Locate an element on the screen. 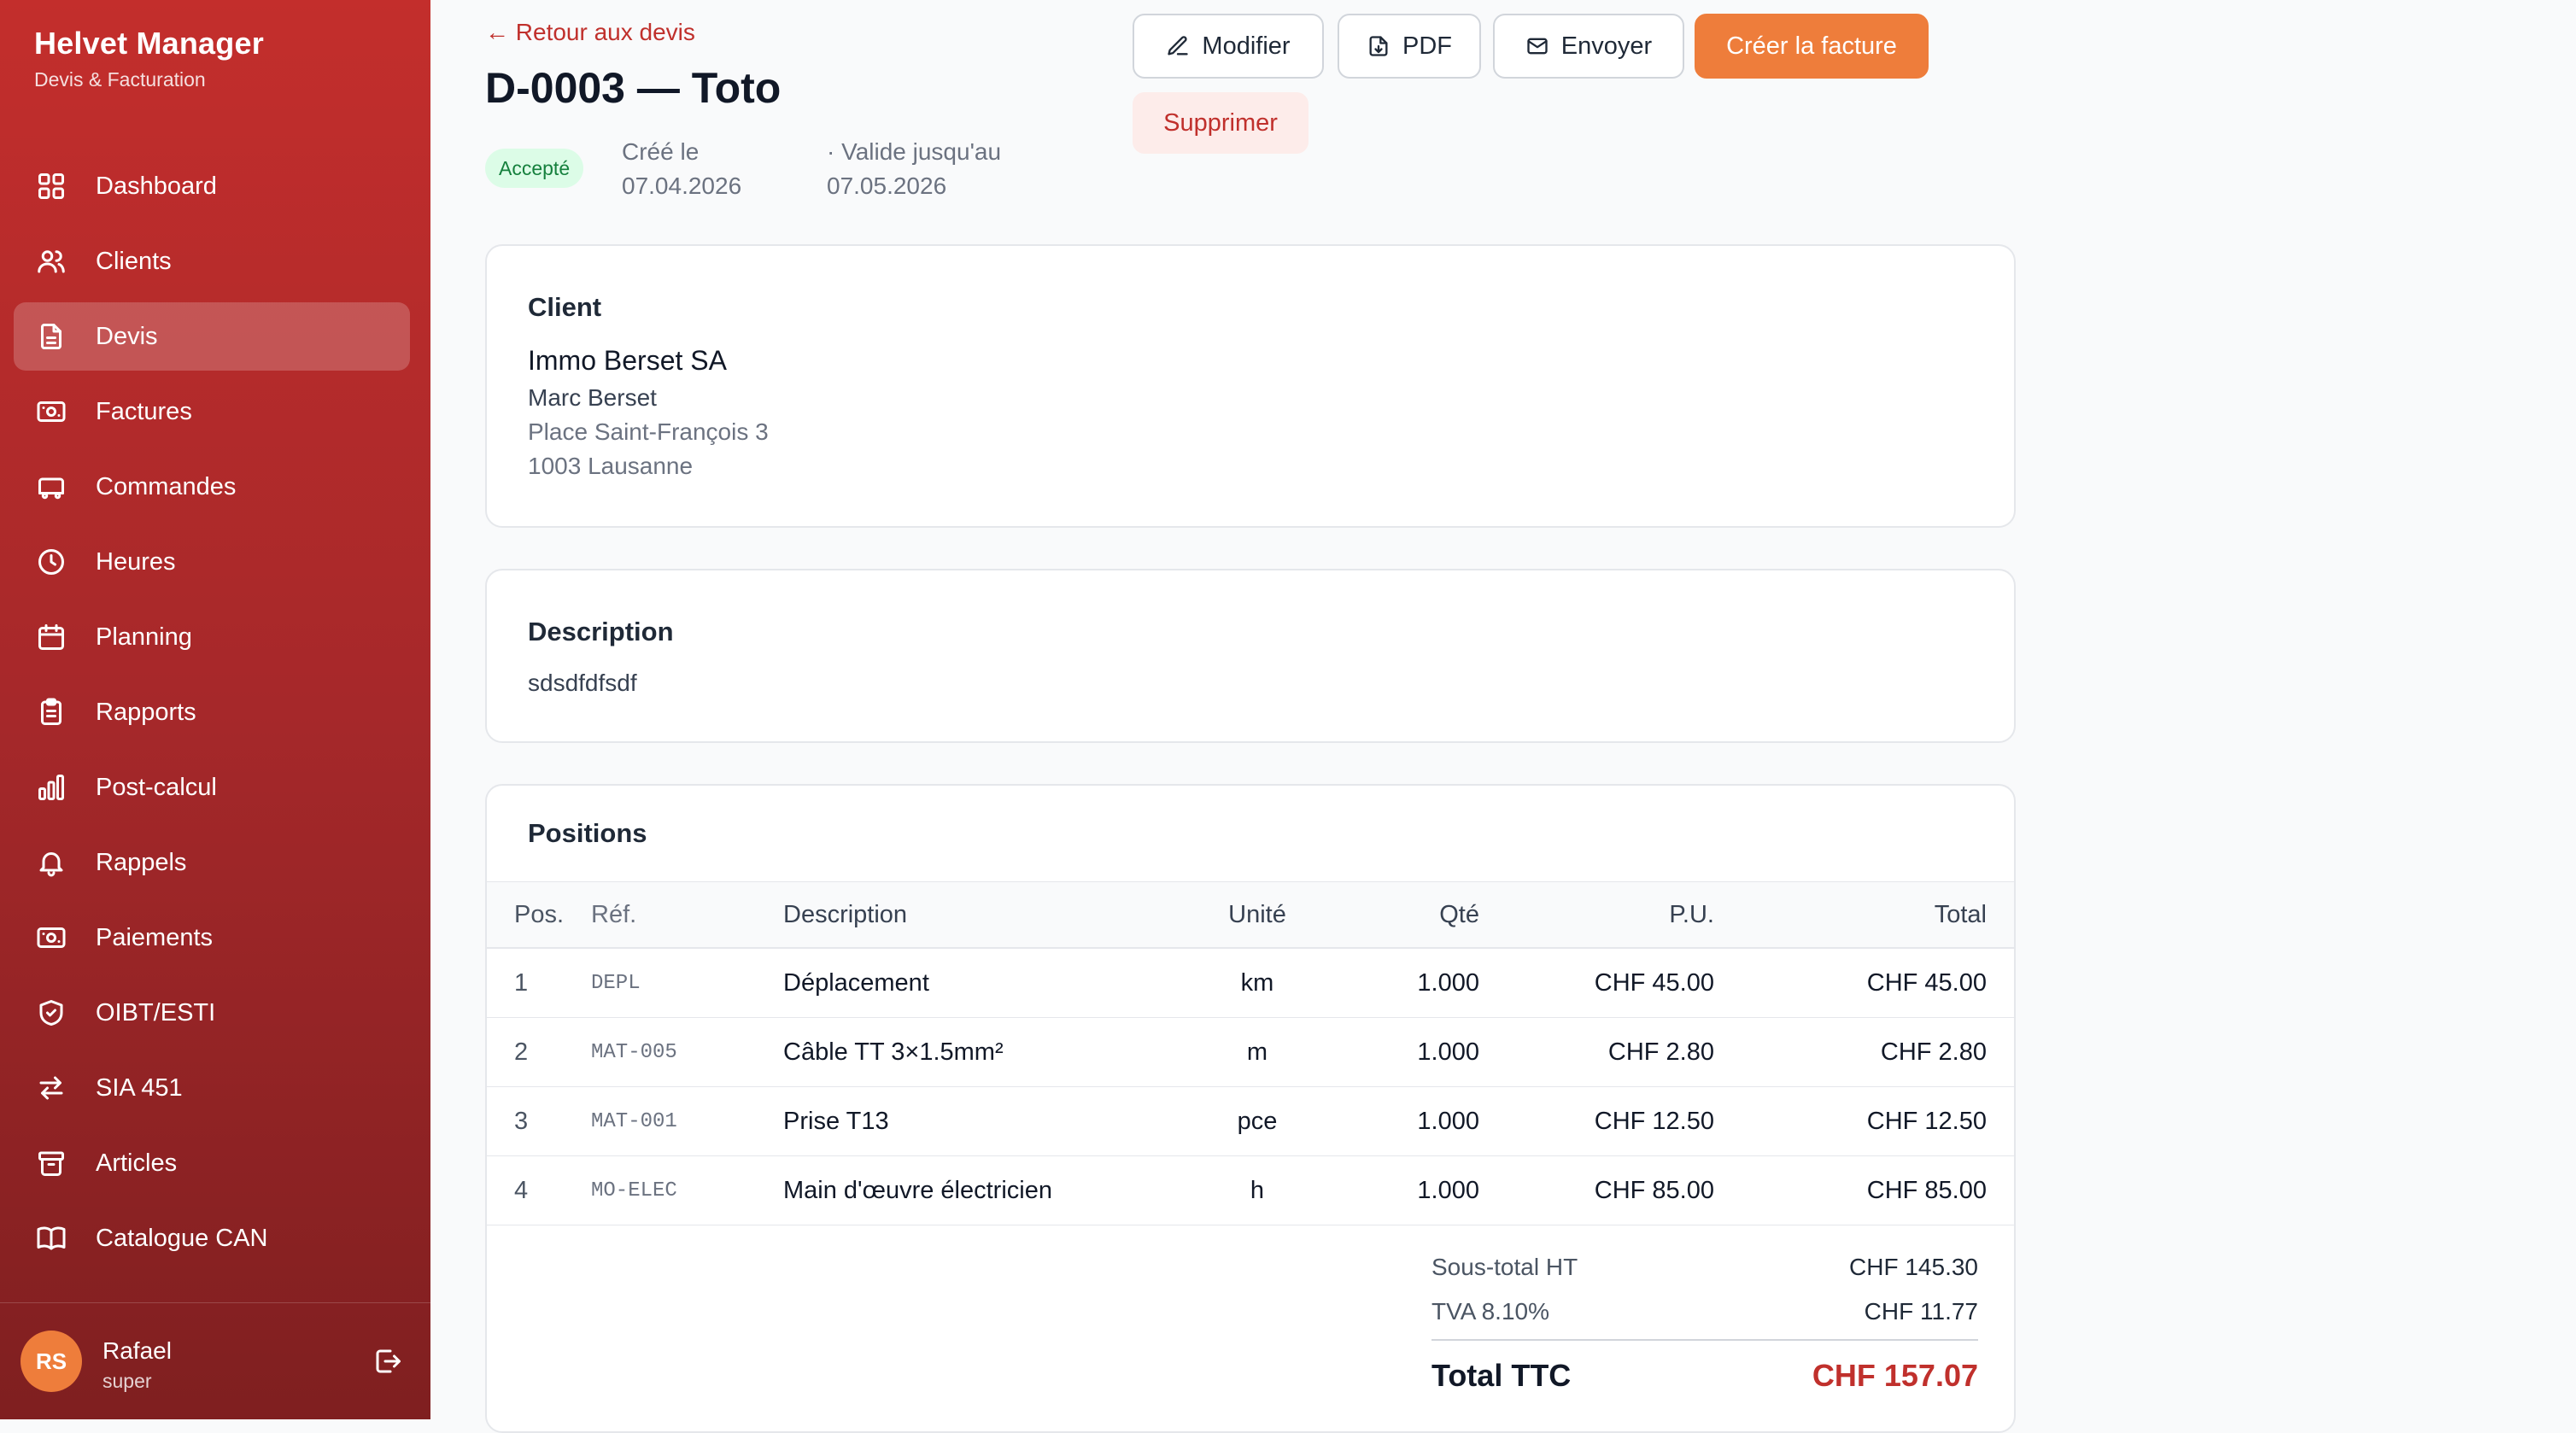 This screenshot has height=1433, width=2576. logout-icon is located at coordinates (387, 1361).